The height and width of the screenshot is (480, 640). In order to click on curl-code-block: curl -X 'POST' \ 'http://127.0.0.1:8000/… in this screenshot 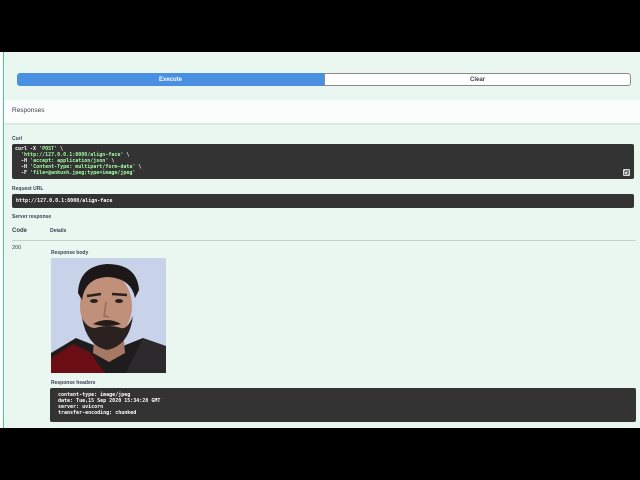, I will do `click(323, 161)`.